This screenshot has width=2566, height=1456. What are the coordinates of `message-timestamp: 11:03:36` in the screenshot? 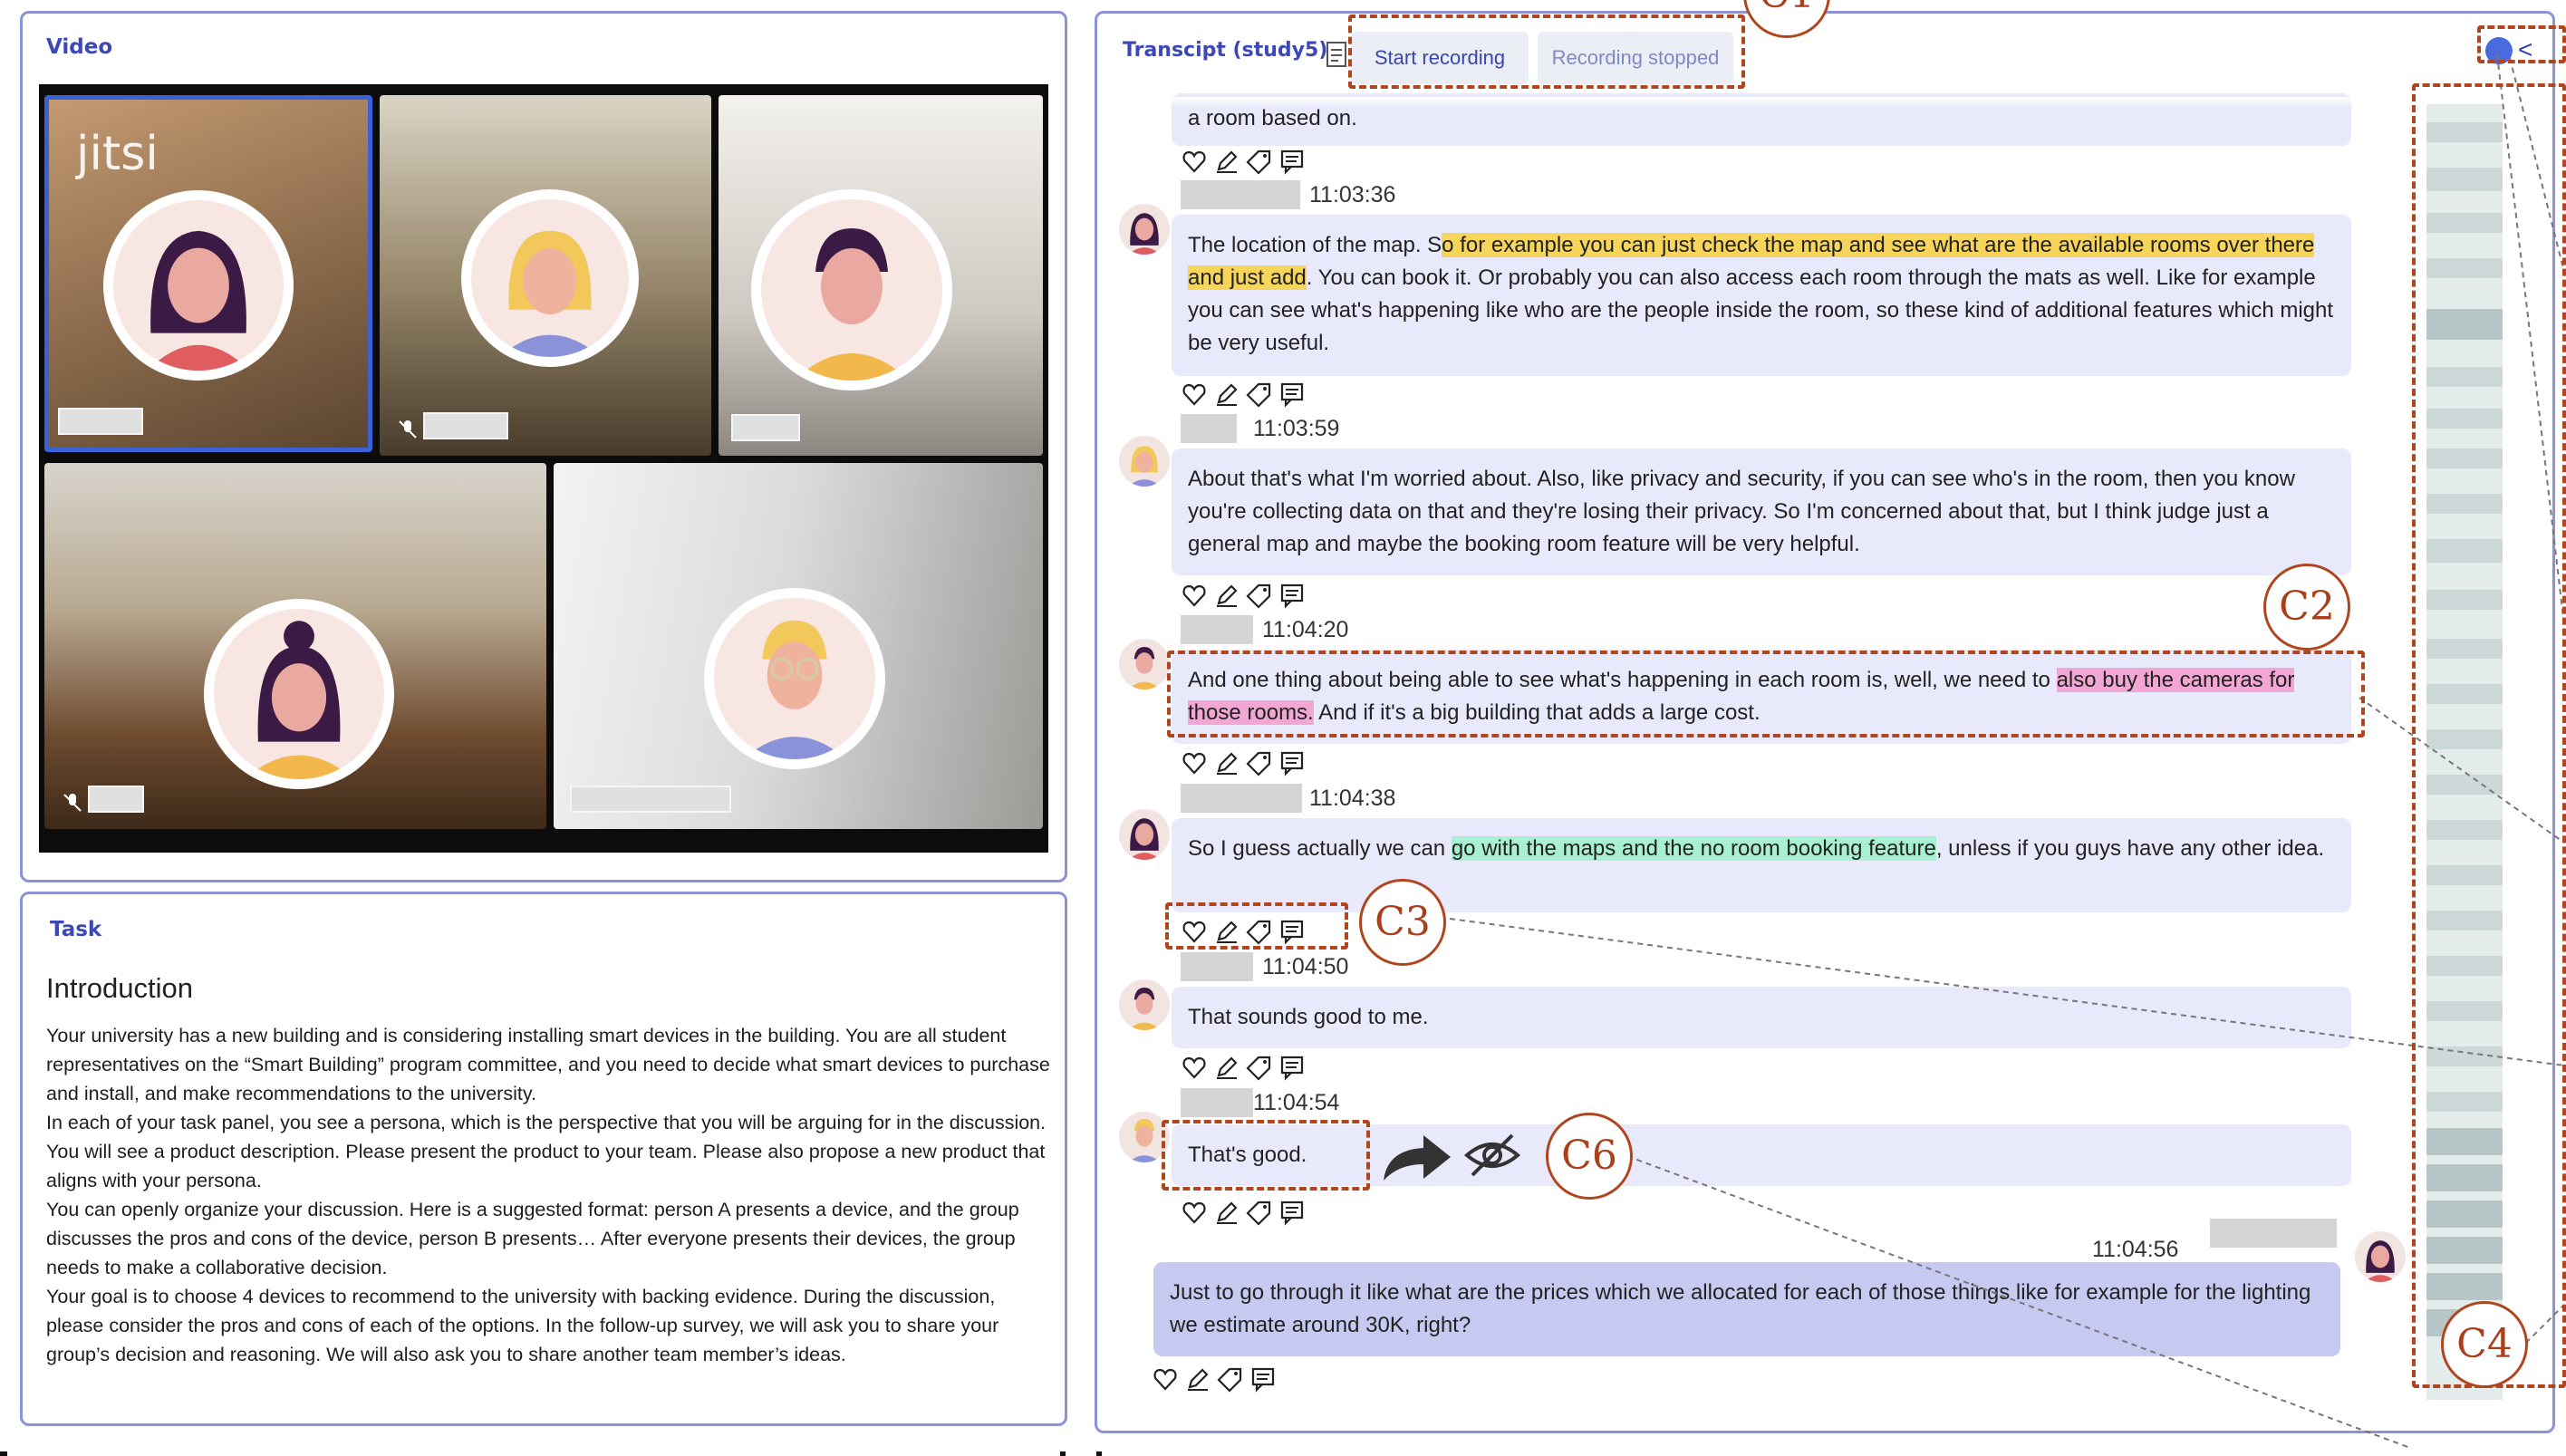 It's located at (1352, 194).